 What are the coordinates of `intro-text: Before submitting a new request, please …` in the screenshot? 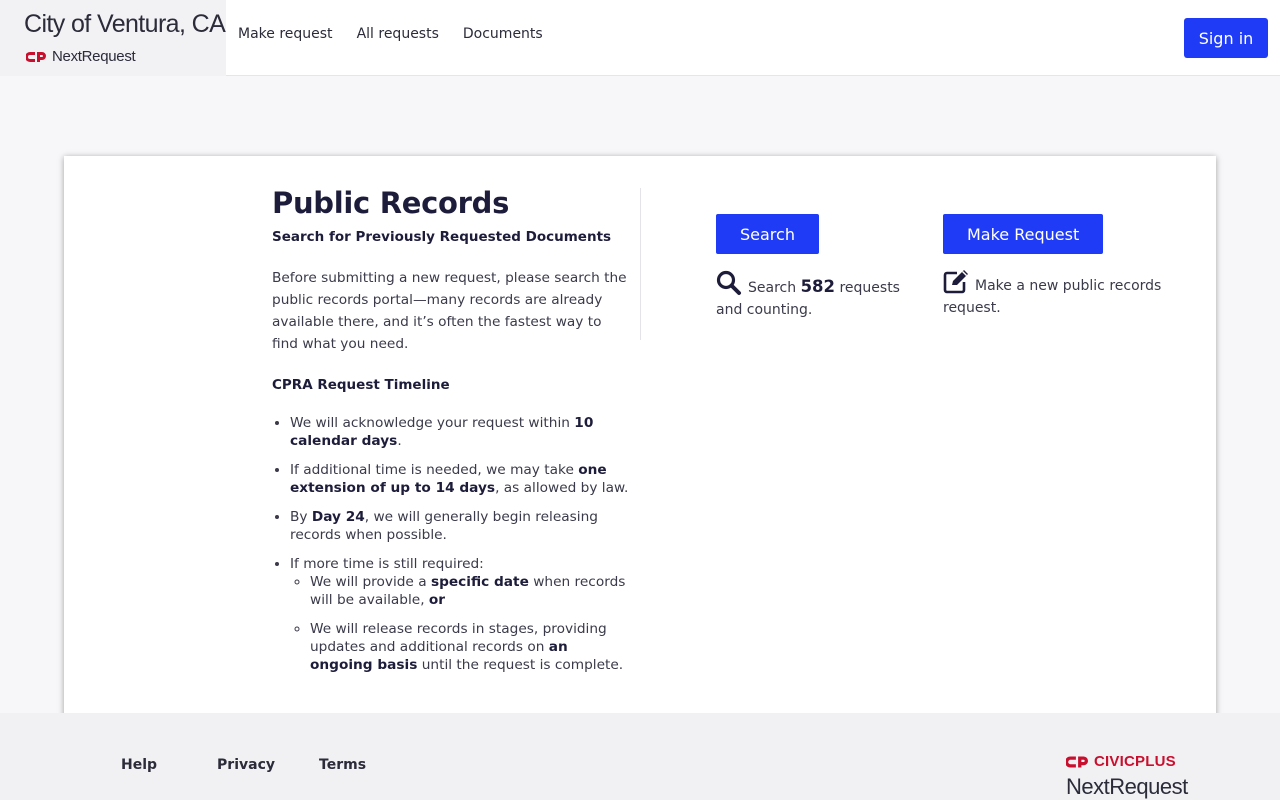 It's located at (449, 311).